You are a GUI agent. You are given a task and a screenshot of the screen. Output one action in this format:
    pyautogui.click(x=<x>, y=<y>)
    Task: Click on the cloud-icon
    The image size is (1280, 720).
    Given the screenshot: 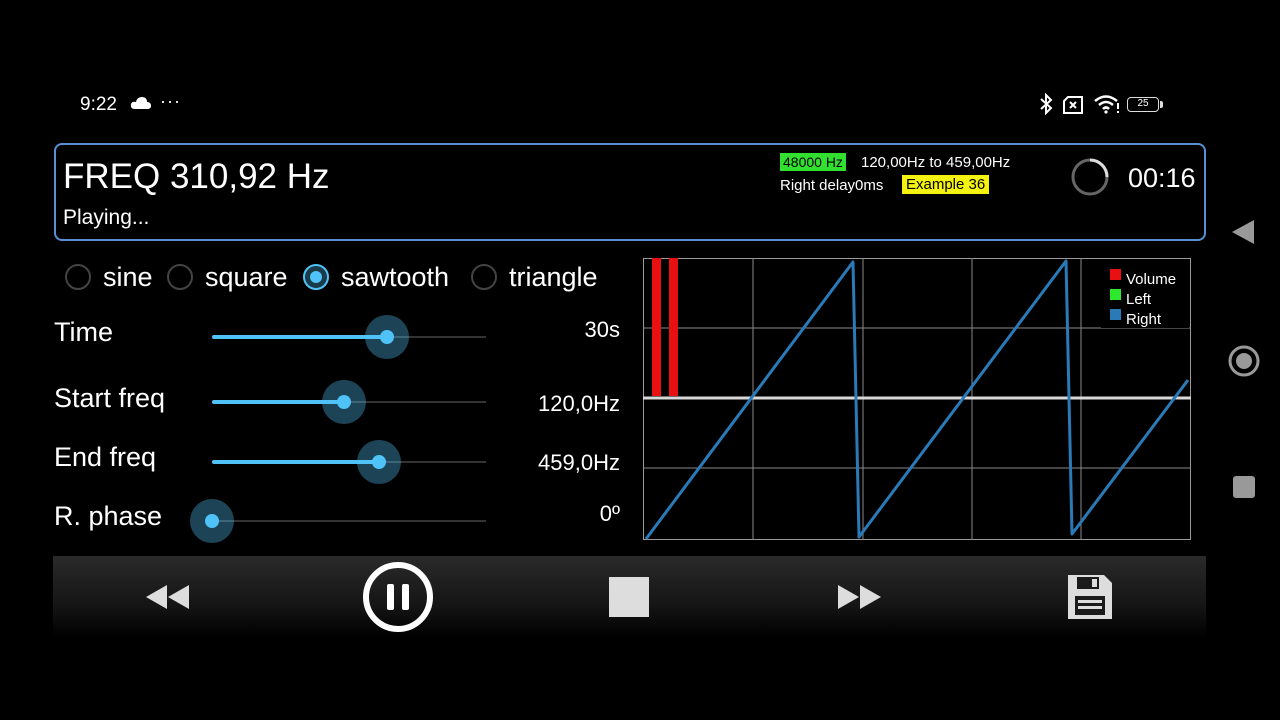 What is the action you would take?
    pyautogui.click(x=140, y=103)
    